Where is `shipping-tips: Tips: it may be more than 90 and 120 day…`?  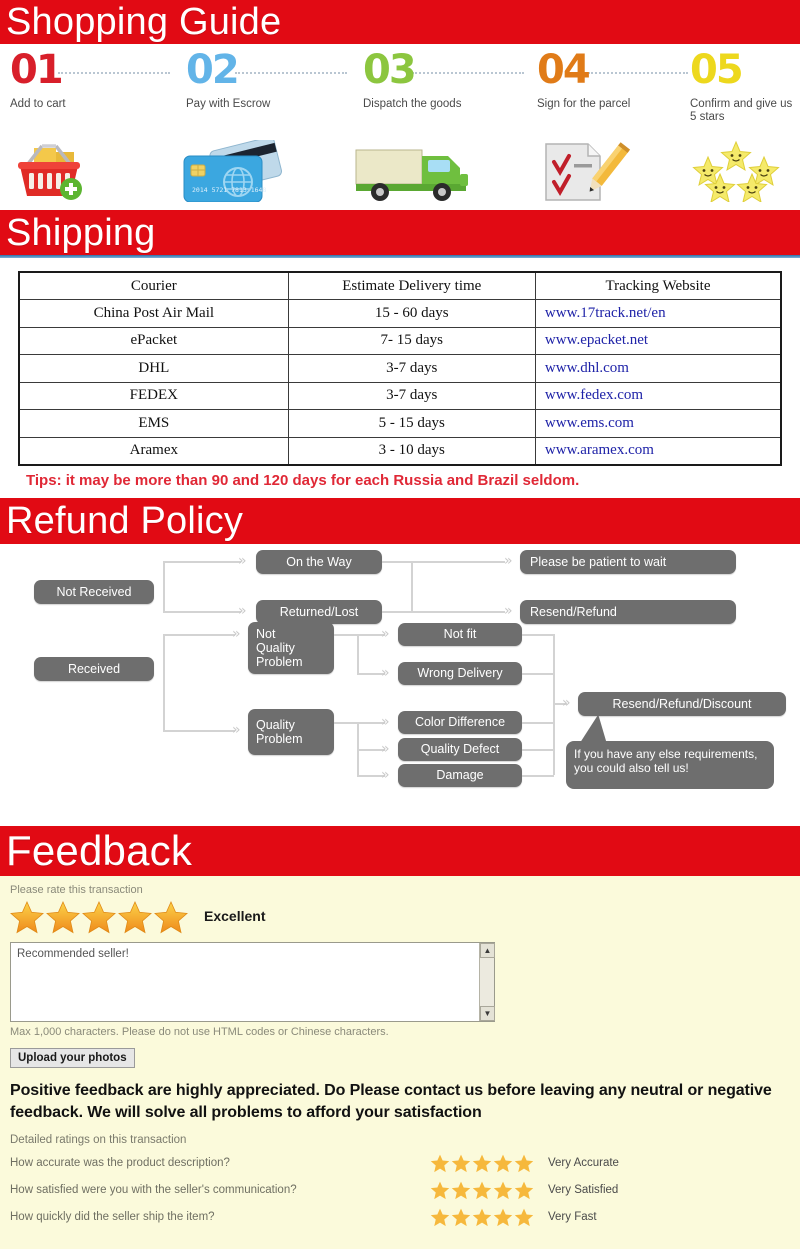
shipping-tips: Tips: it may be more than 90 and 120 day… is located at coordinates (303, 480).